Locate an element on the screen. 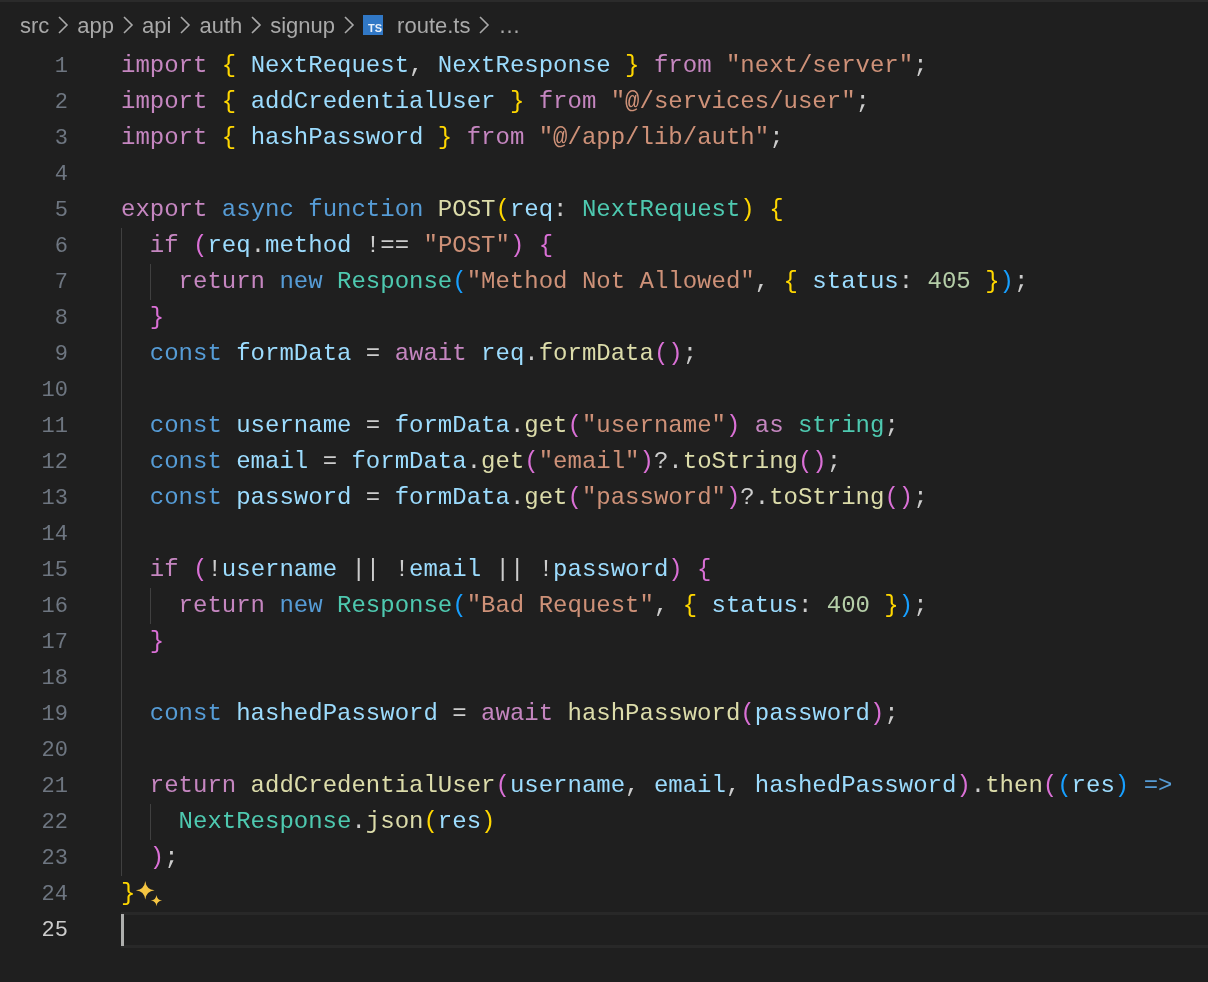 The image size is (1208, 982). line-number: 21 is located at coordinates (54, 786).